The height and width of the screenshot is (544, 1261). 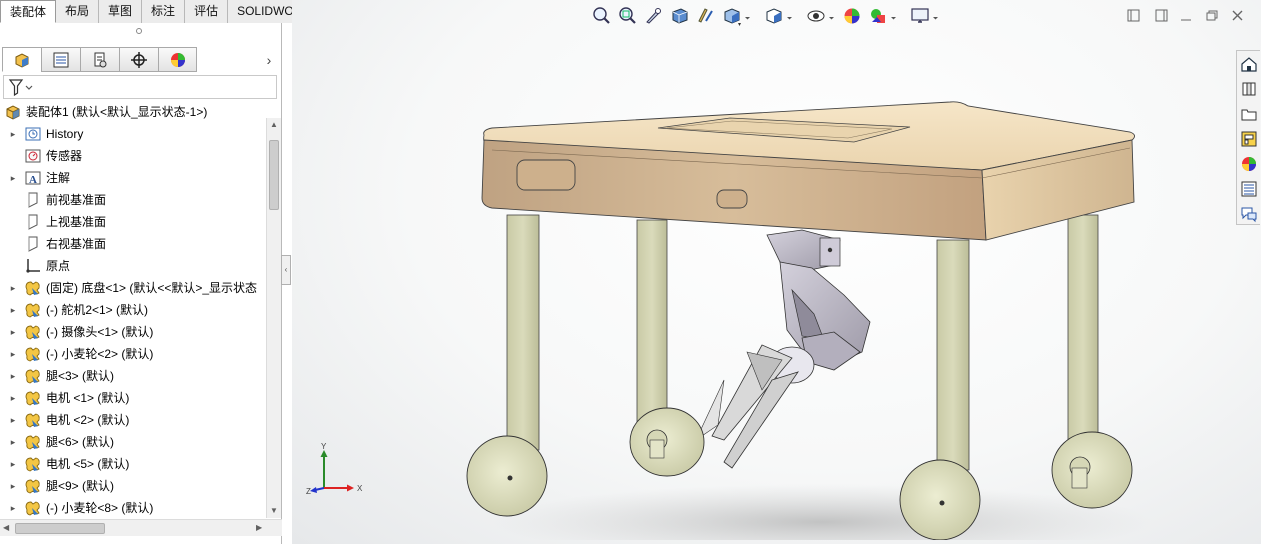 What do you see at coordinates (269, 60) in the screenshot?
I see `tab-scroll-right-icon: ›` at bounding box center [269, 60].